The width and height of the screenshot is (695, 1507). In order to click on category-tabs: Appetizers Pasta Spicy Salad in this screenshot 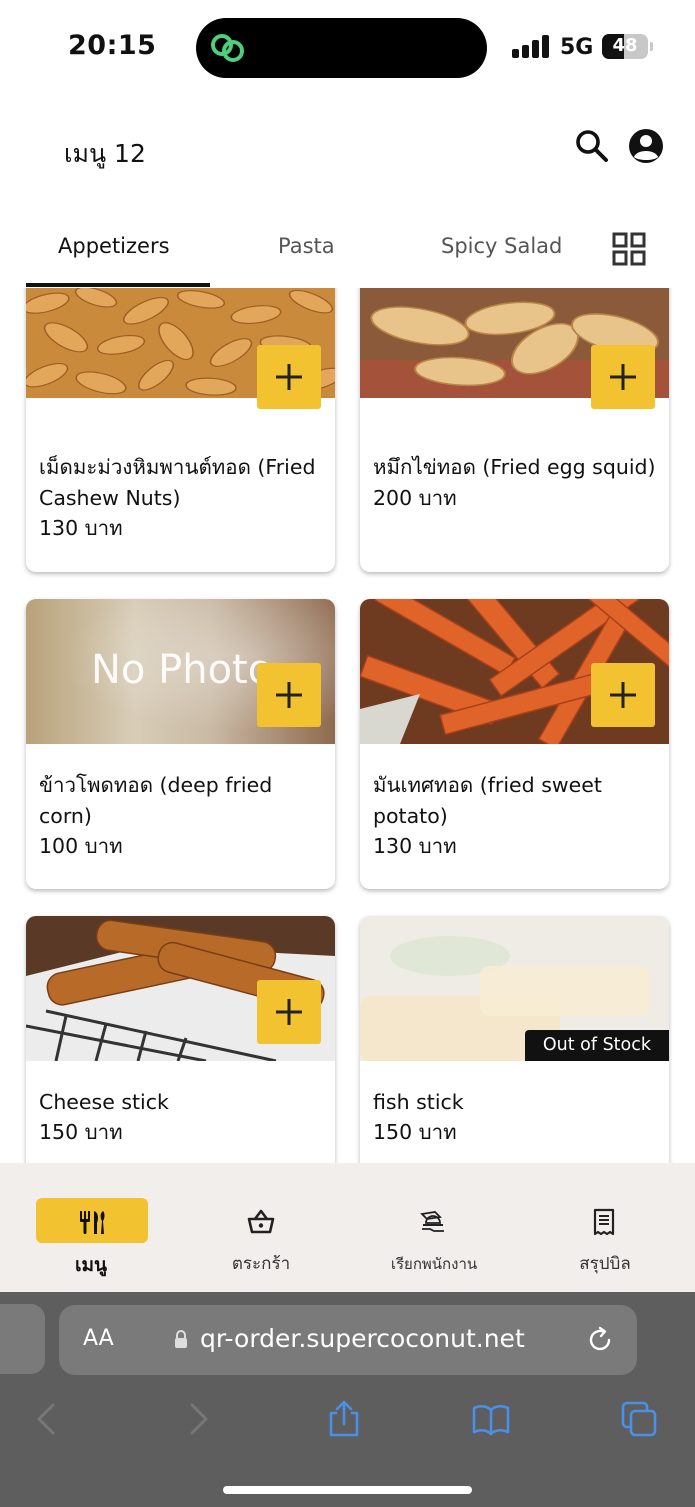, I will do `click(347, 247)`.